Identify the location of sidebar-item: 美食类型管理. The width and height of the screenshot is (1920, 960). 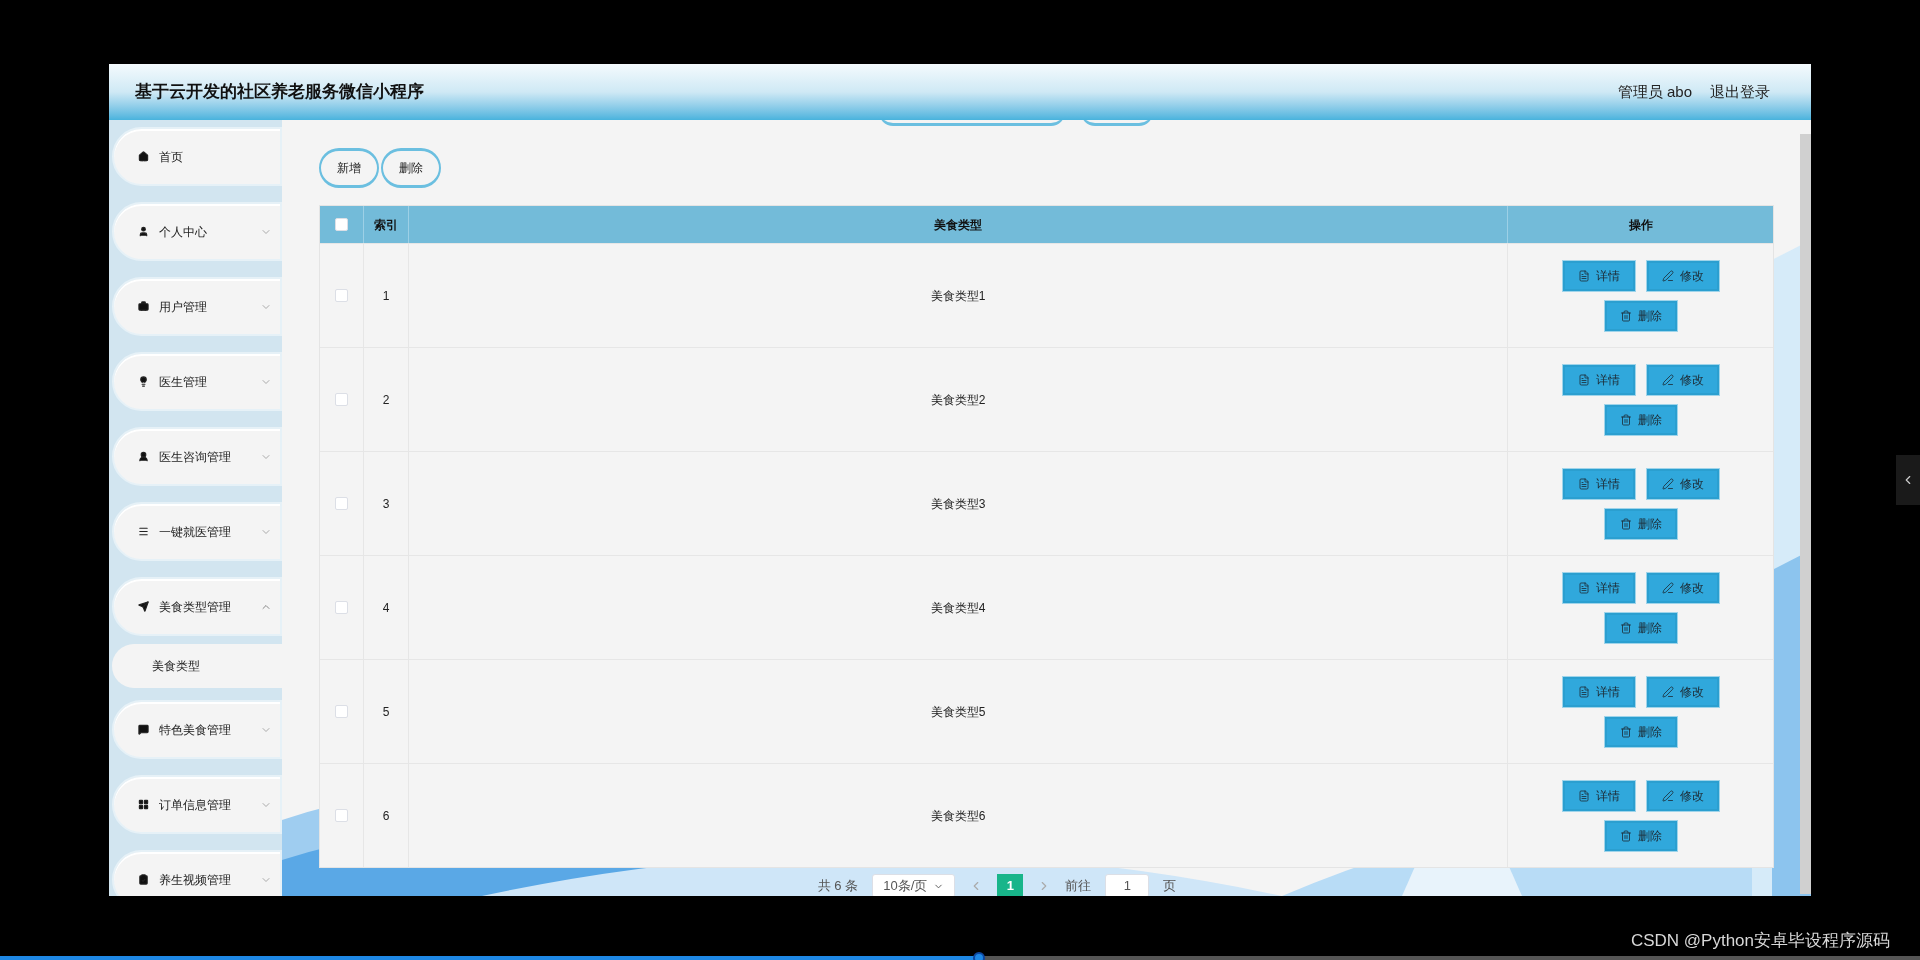
(197, 606).